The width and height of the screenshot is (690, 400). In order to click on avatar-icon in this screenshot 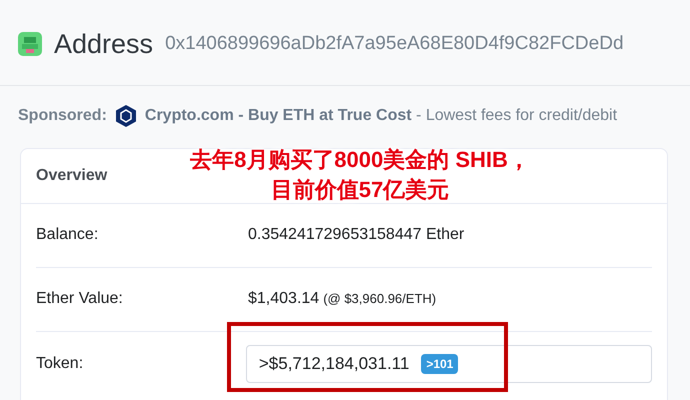, I will do `click(30, 44)`.